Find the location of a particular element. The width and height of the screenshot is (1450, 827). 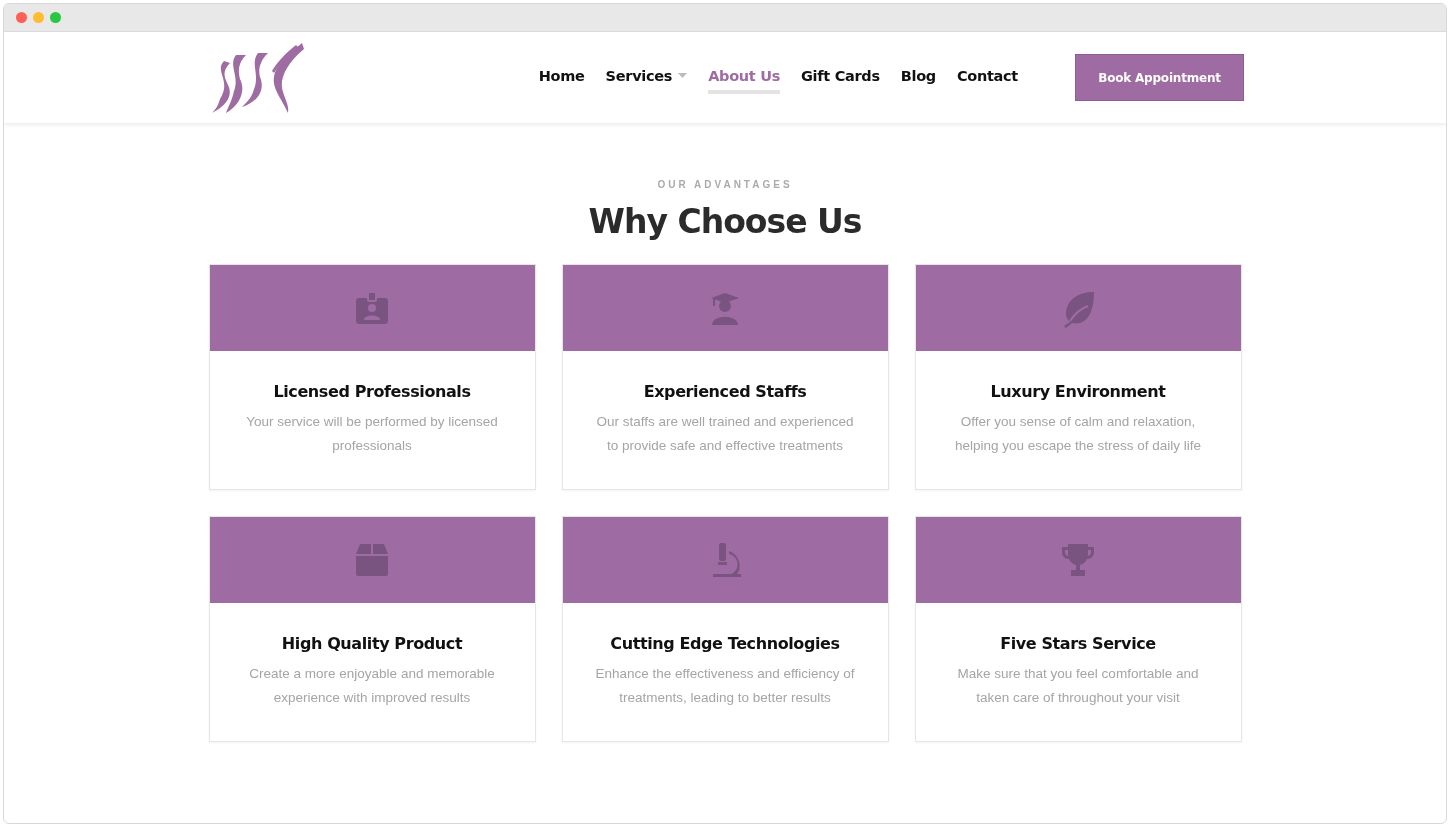

card-title: Cutting Edge Technologies is located at coordinates (725, 643).